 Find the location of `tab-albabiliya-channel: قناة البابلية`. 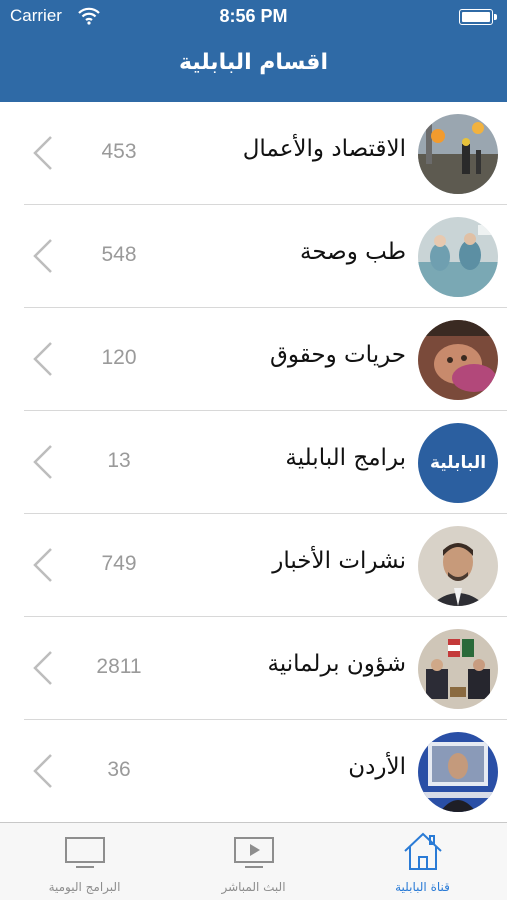

tab-albabiliya-channel: قناة البابلية is located at coordinates (422, 862).